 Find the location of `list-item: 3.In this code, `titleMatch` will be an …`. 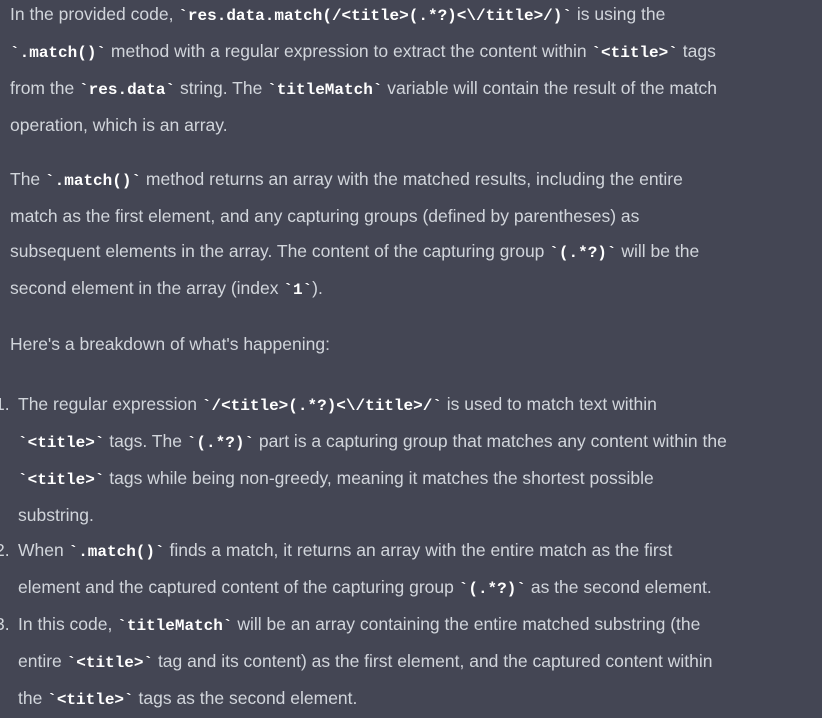

list-item: 3.In this code, `titleMatch` will be an … is located at coordinates (363, 662).